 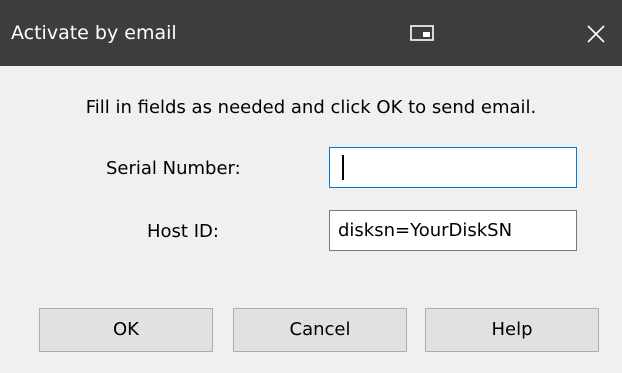 I want to click on close-icon, so click(x=596, y=34).